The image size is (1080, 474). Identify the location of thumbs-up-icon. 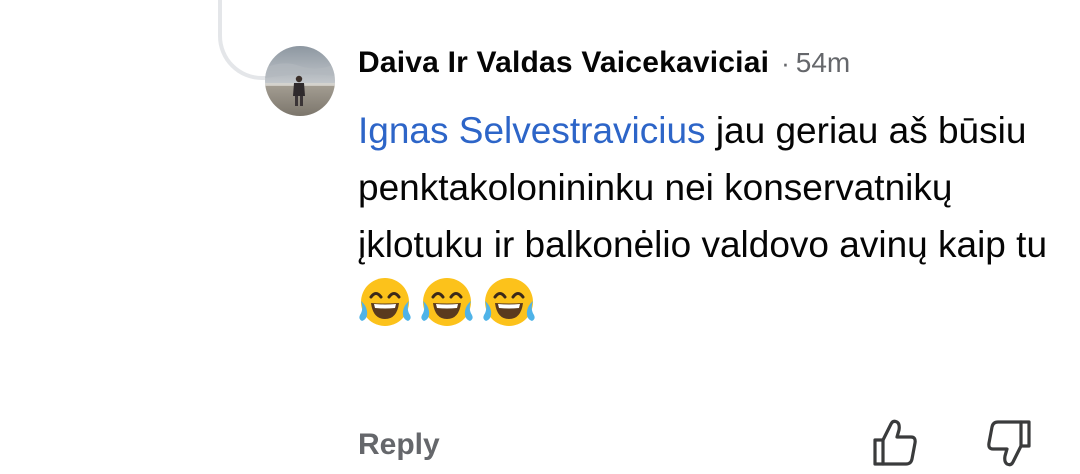
(895, 443).